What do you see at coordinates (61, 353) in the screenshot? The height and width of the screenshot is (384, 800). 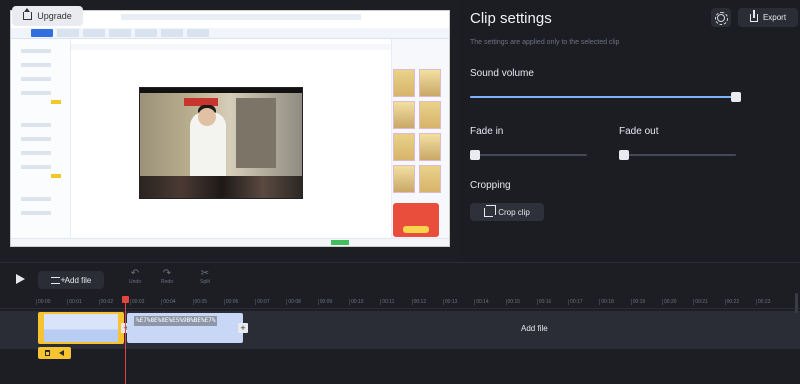 I see `speaker-icon` at bounding box center [61, 353].